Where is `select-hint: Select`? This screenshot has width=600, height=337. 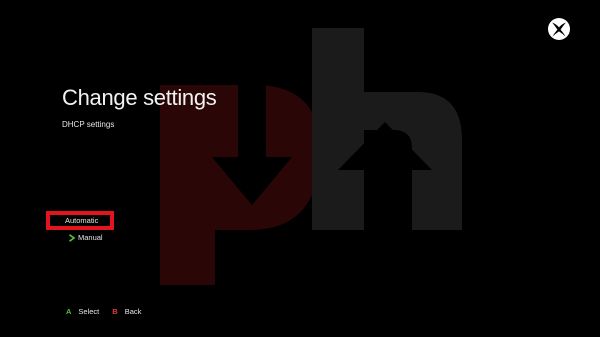
select-hint: Select is located at coordinates (88, 312).